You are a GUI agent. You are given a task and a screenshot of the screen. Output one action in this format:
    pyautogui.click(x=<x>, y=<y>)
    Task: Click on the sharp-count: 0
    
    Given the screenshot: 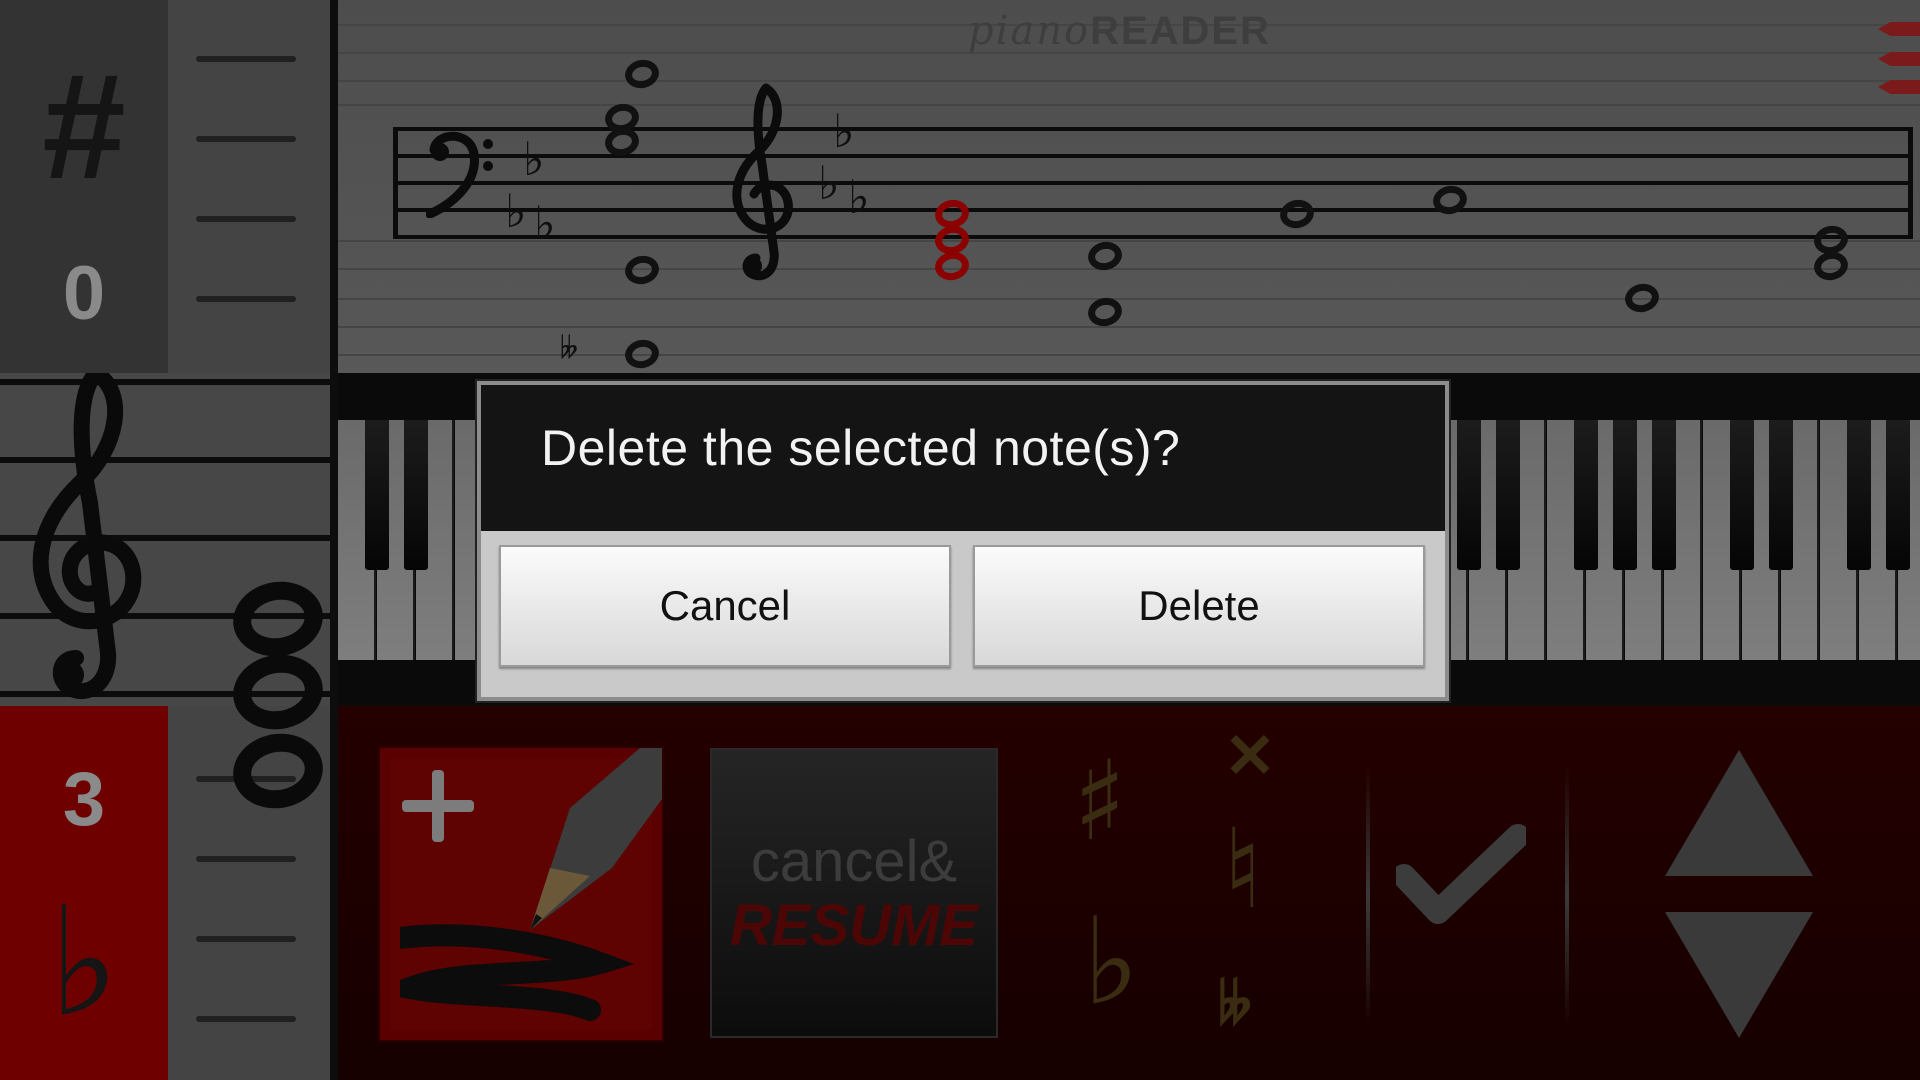 What is the action you would take?
    pyautogui.click(x=84, y=293)
    